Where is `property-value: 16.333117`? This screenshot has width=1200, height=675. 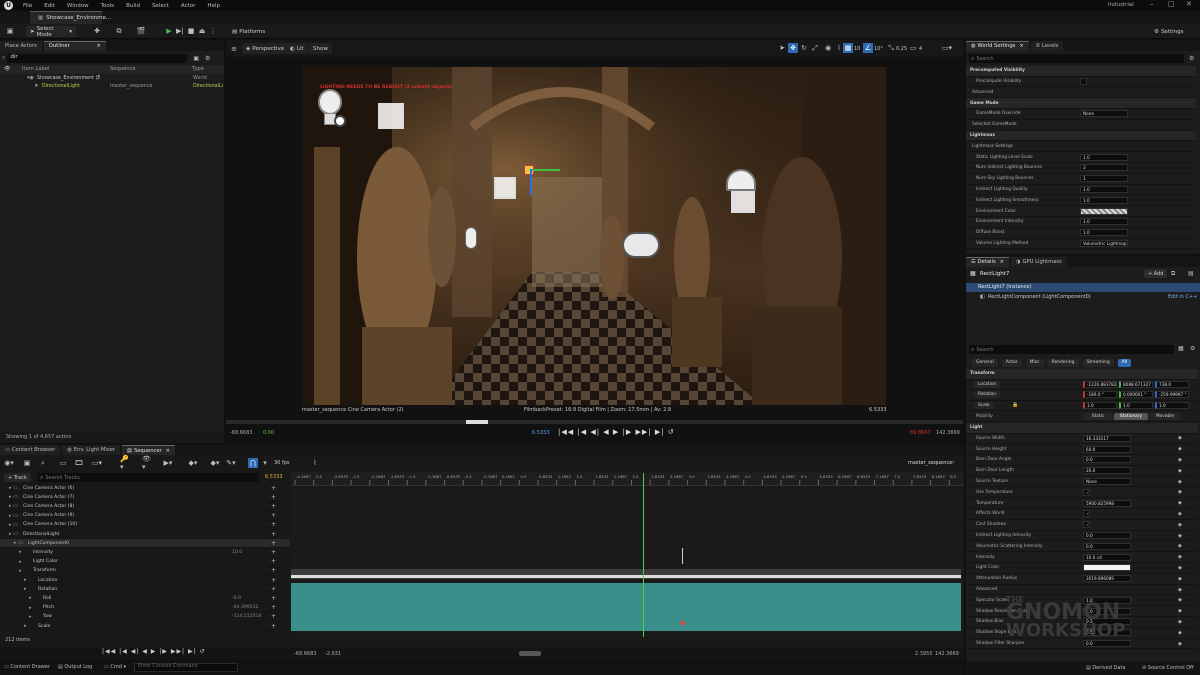 property-value: 16.333117 is located at coordinates (1107, 438).